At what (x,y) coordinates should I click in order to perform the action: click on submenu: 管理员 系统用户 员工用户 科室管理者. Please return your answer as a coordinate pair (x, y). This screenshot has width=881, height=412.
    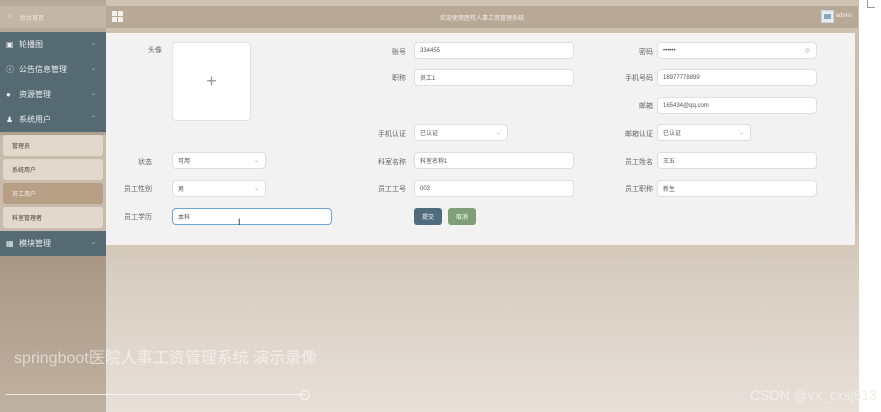
    Looking at the image, I should click on (53, 183).